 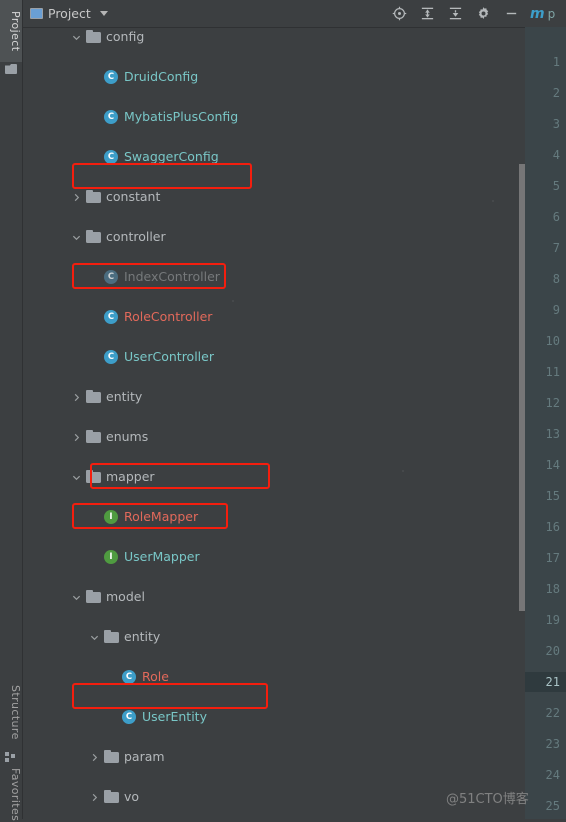 I want to click on gutter-line-number: 4, so click(x=556, y=155).